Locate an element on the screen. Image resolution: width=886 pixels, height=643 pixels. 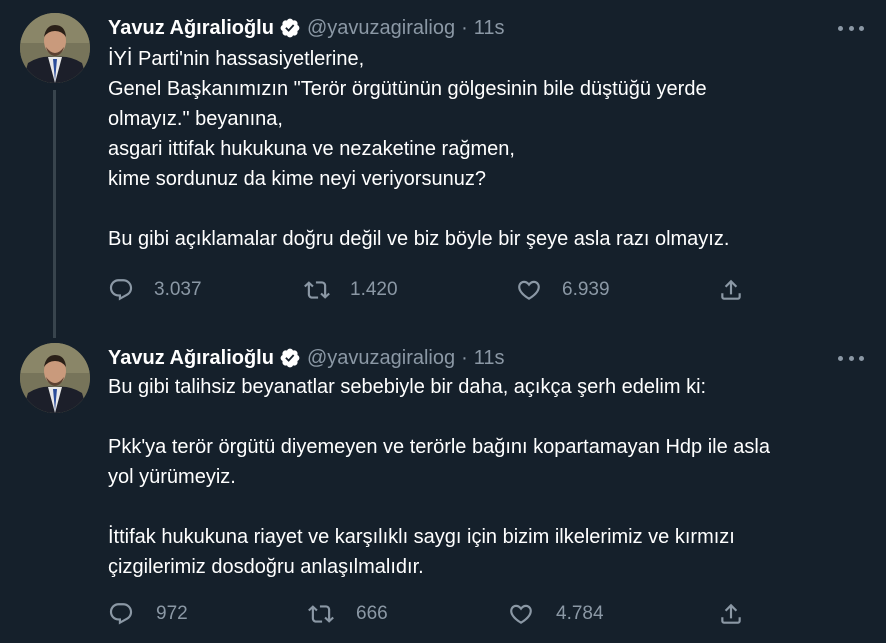
like-button: 6.939 is located at coordinates (563, 290).